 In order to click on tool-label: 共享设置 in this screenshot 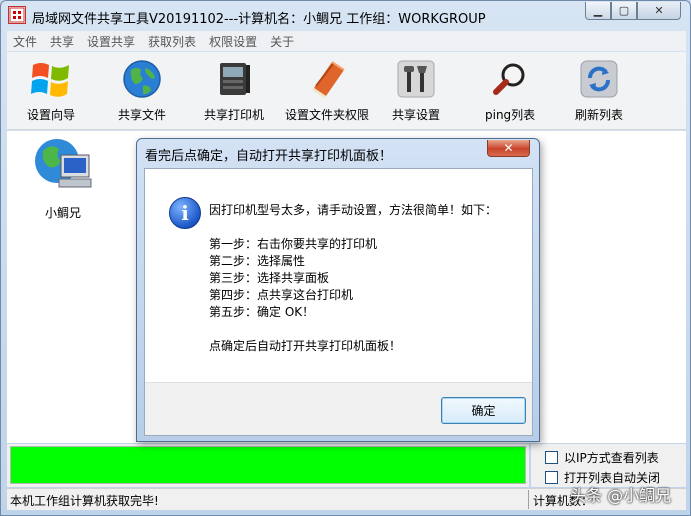, I will do `click(416, 115)`.